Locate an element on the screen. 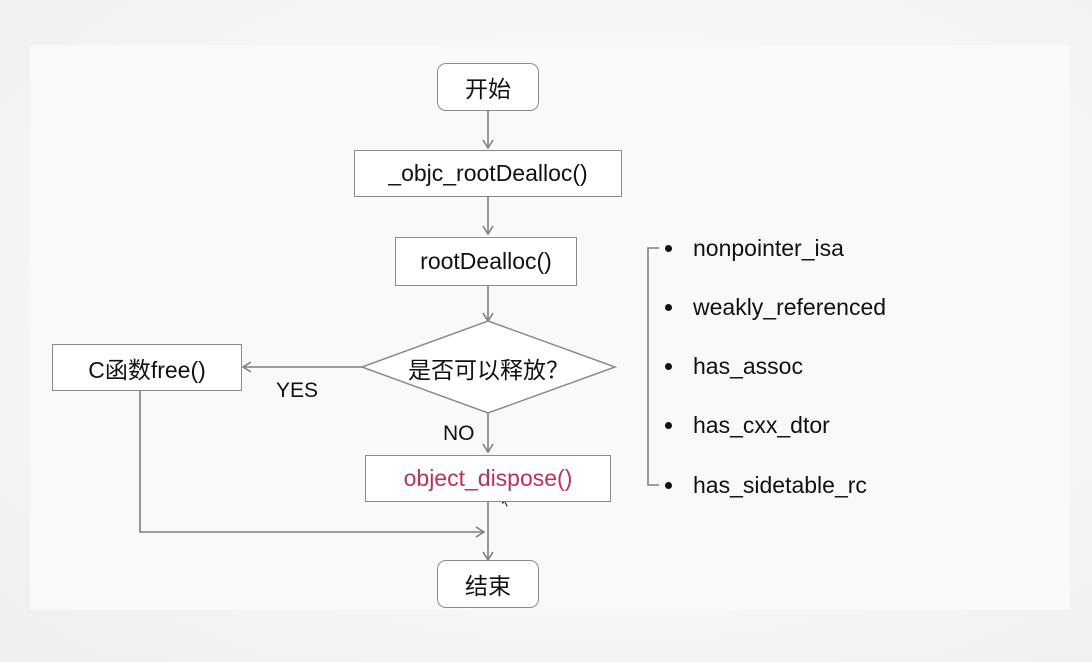 The height and width of the screenshot is (662, 1092). conditions-bracket is located at coordinates (653, 366).